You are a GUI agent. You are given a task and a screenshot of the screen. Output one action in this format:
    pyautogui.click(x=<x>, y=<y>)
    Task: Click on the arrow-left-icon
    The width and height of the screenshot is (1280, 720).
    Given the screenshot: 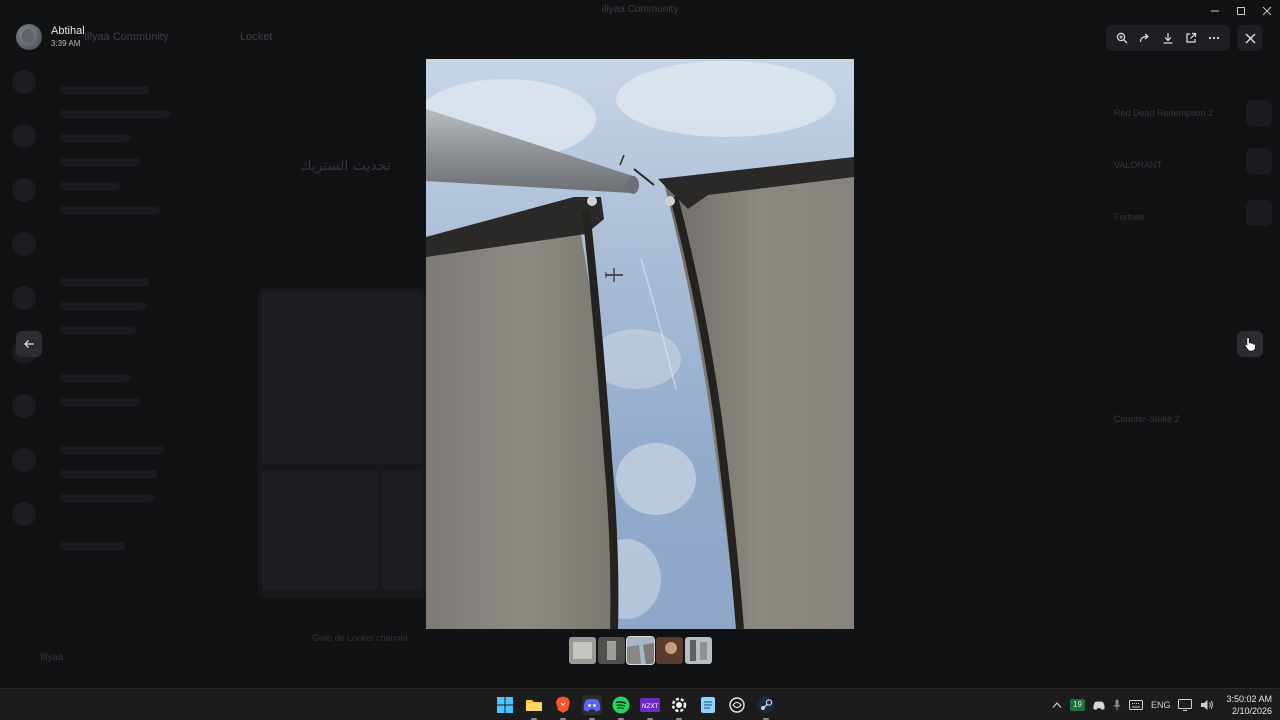 What is the action you would take?
    pyautogui.click(x=29, y=344)
    